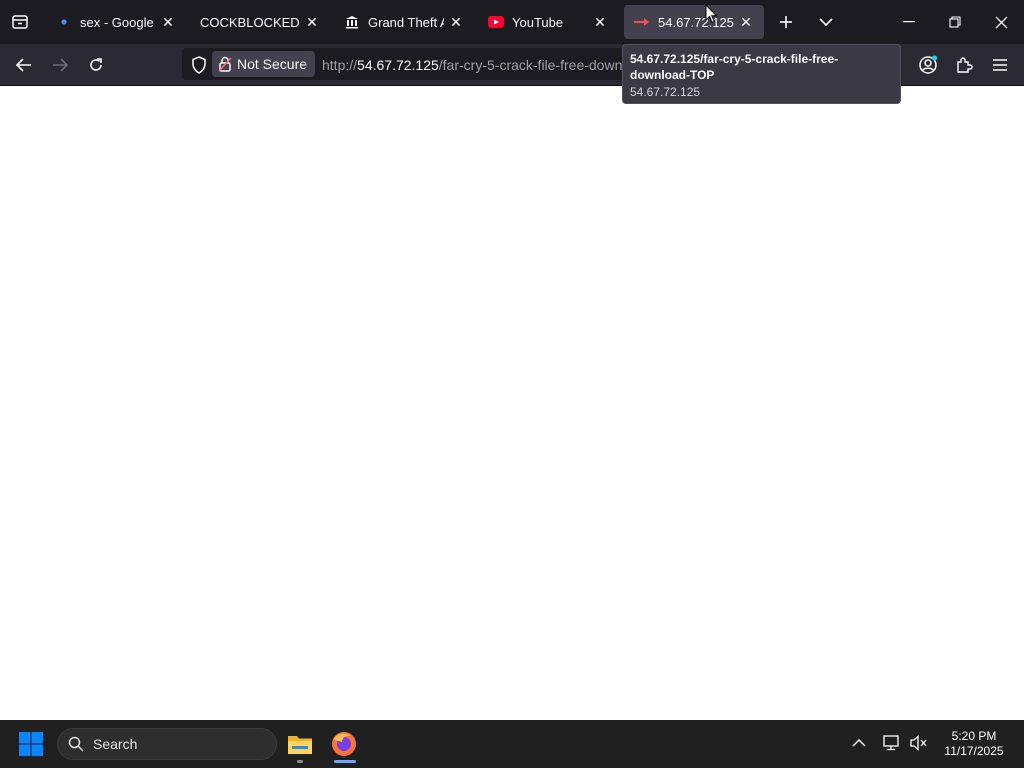 This screenshot has width=1024, height=768. What do you see at coordinates (115, 744) in the screenshot?
I see `search-label: Search` at bounding box center [115, 744].